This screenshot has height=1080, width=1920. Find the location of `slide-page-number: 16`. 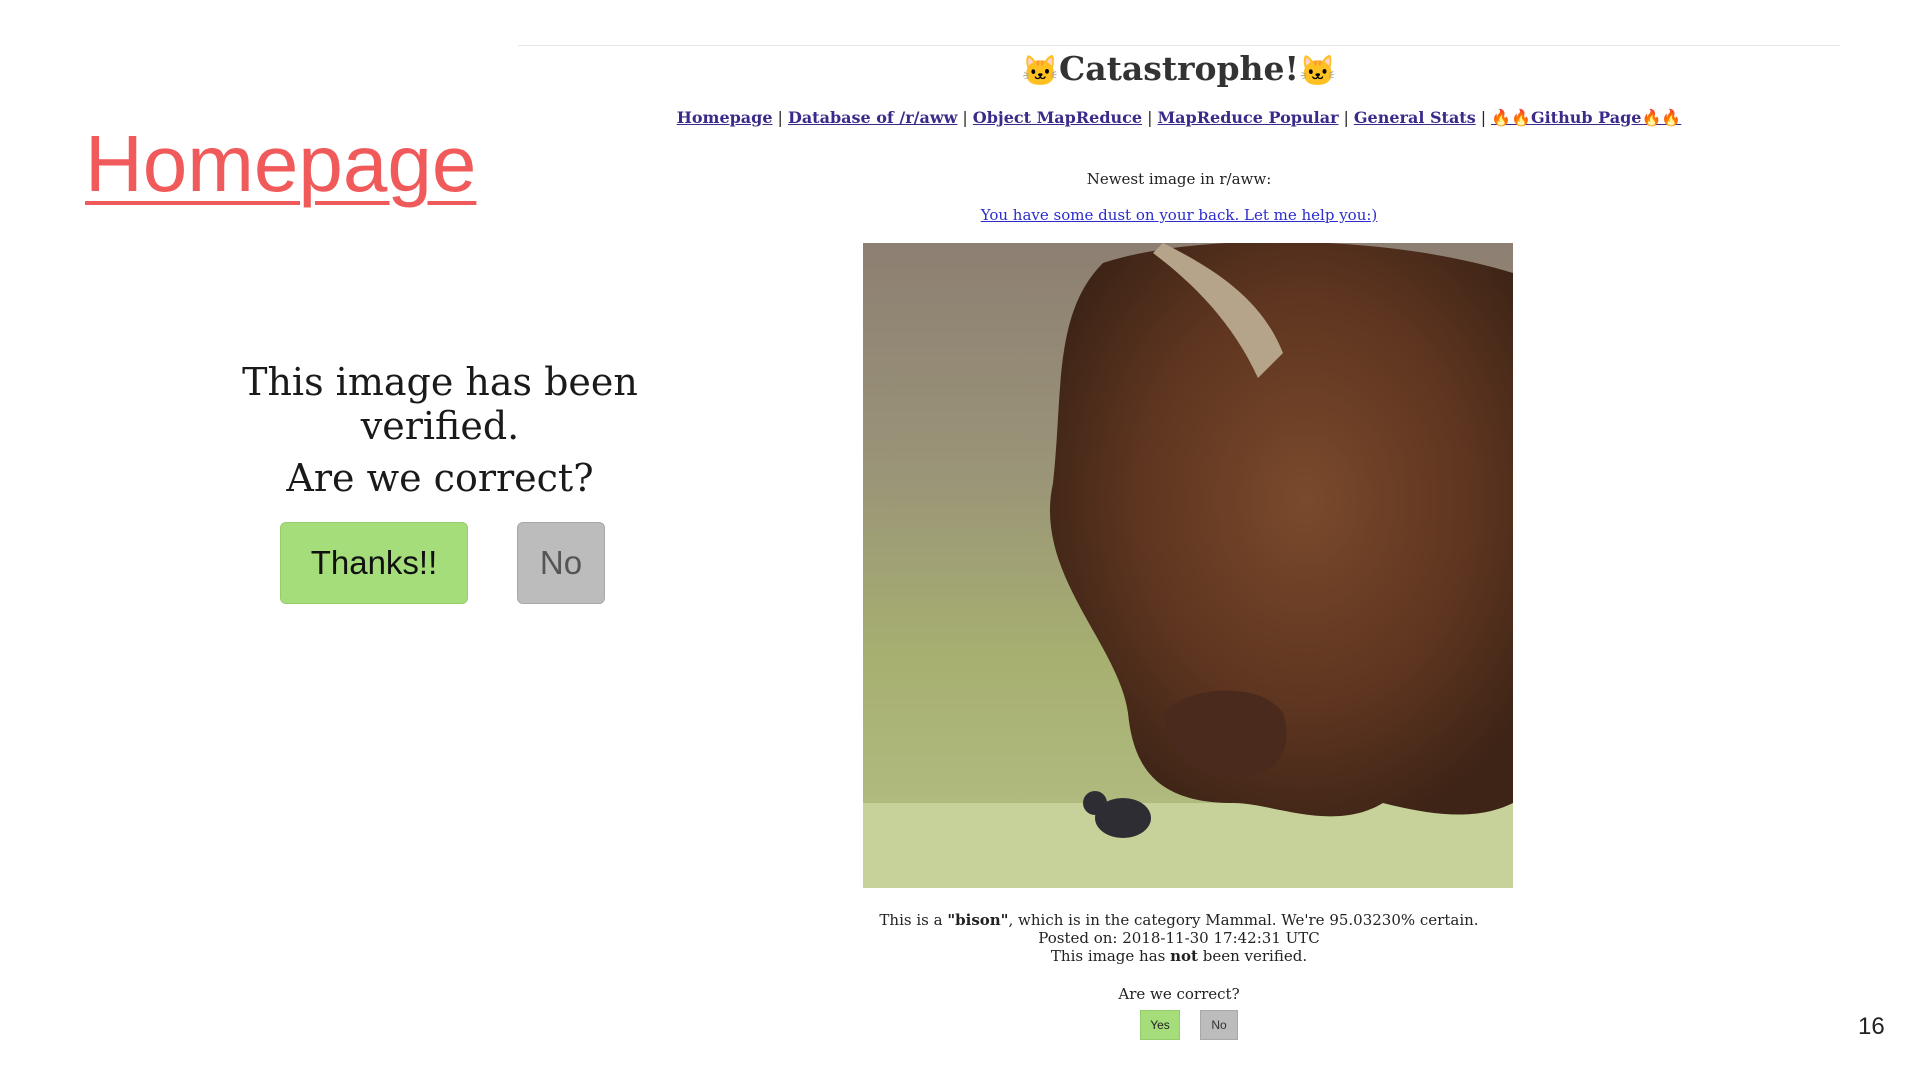

slide-page-number: 16 is located at coordinates (1871, 1026).